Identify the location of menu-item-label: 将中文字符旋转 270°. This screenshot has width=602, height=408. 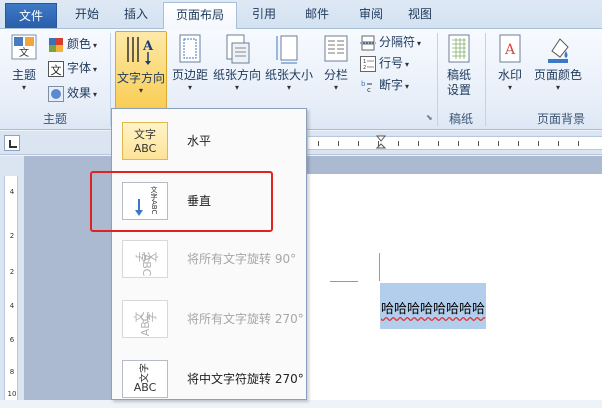
(245, 379).